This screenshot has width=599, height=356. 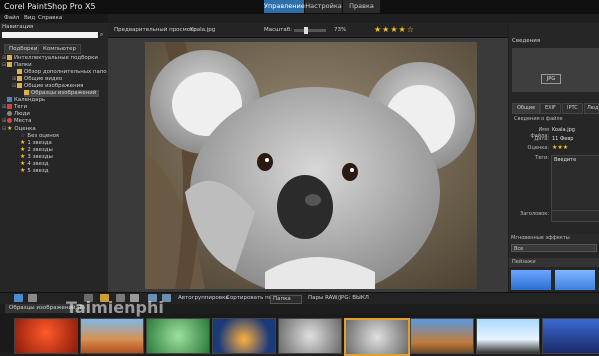 I want to click on people-icon, so click(x=9, y=113).